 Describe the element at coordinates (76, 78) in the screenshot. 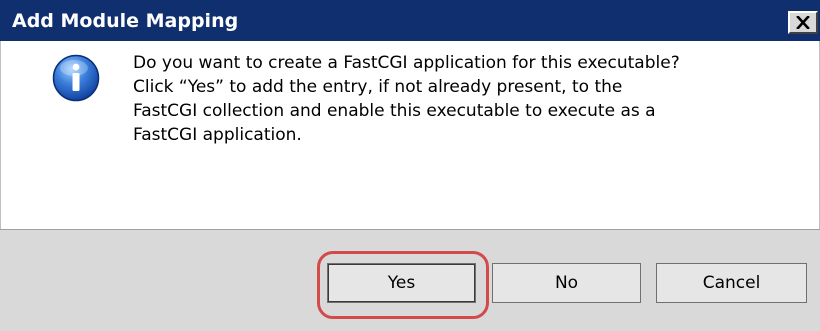

I see `info-icon` at that location.